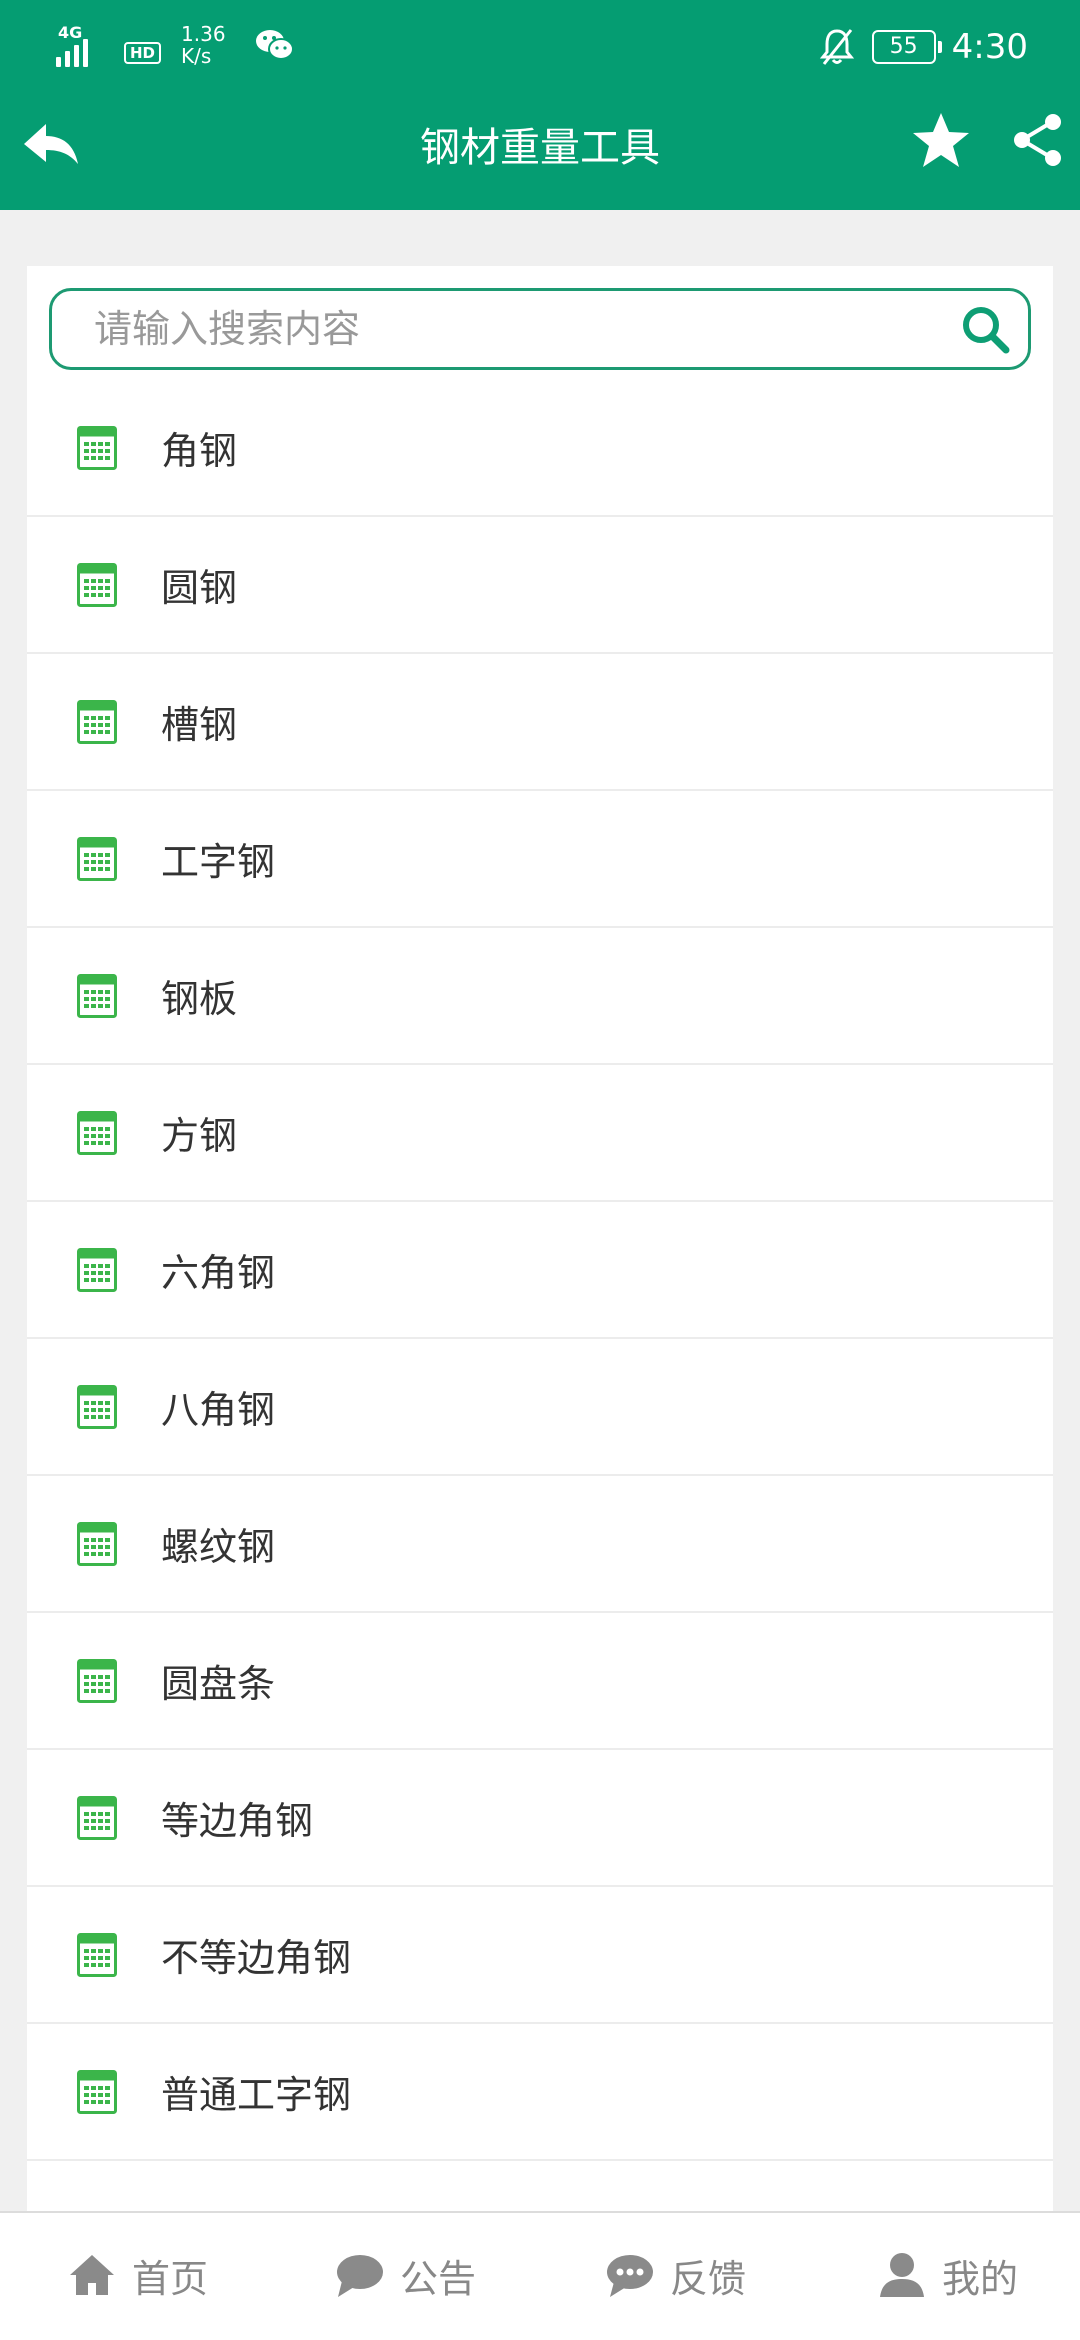 This screenshot has width=1080, height=2340. What do you see at coordinates (196, 56) in the screenshot?
I see `network-speed-unit: K/s` at bounding box center [196, 56].